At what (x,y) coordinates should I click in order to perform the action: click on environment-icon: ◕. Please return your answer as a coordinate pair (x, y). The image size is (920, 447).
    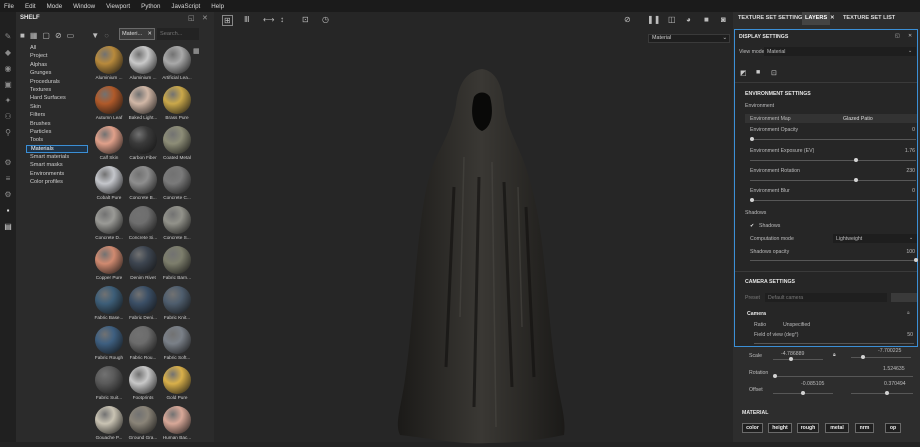
    Looking at the image, I should click on (688, 19).